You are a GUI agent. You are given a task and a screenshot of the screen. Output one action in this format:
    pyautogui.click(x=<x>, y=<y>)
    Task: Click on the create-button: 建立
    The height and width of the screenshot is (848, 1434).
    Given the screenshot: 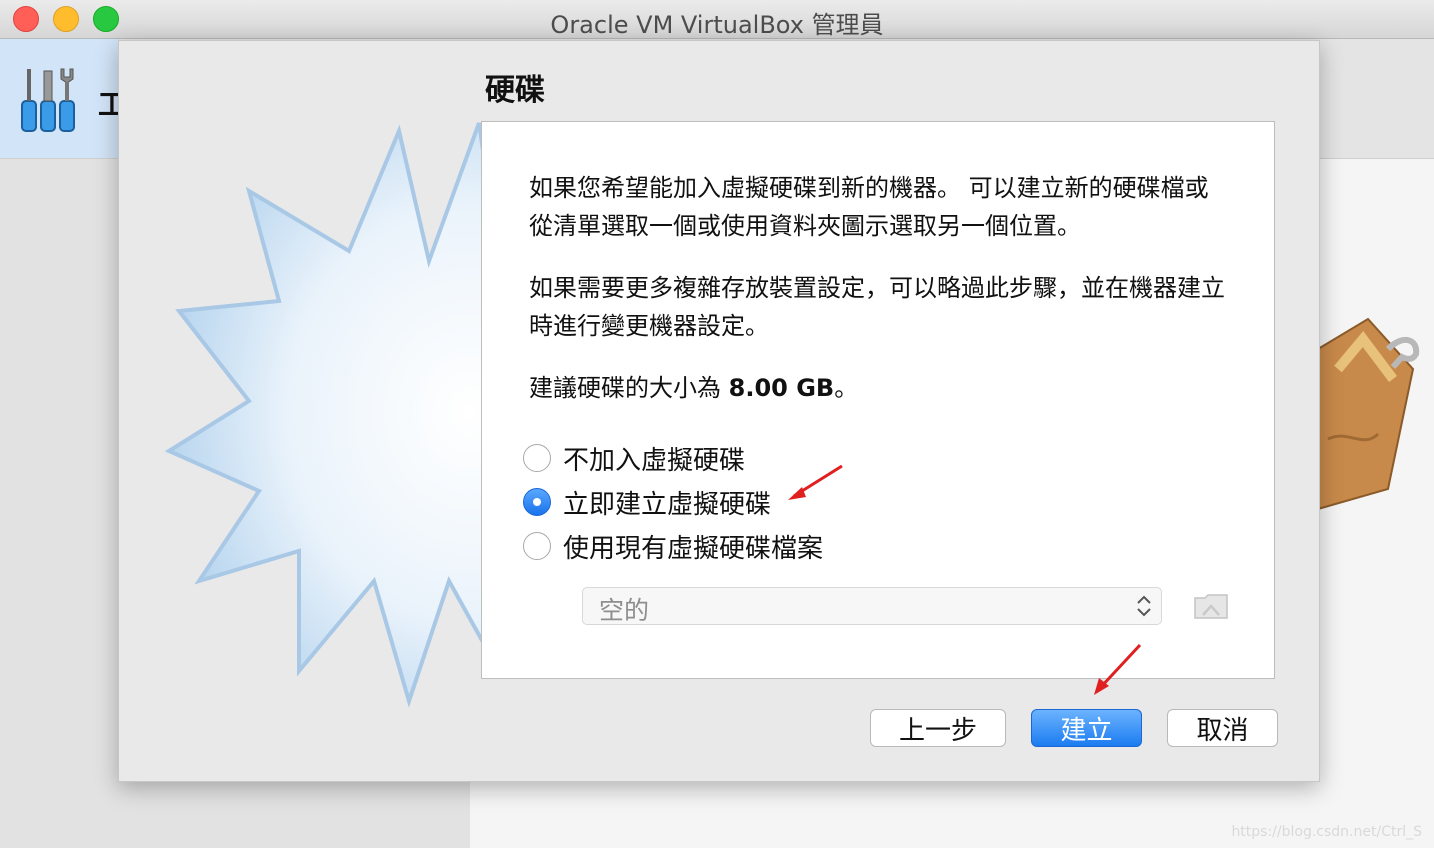 What is the action you would take?
    pyautogui.click(x=1086, y=728)
    